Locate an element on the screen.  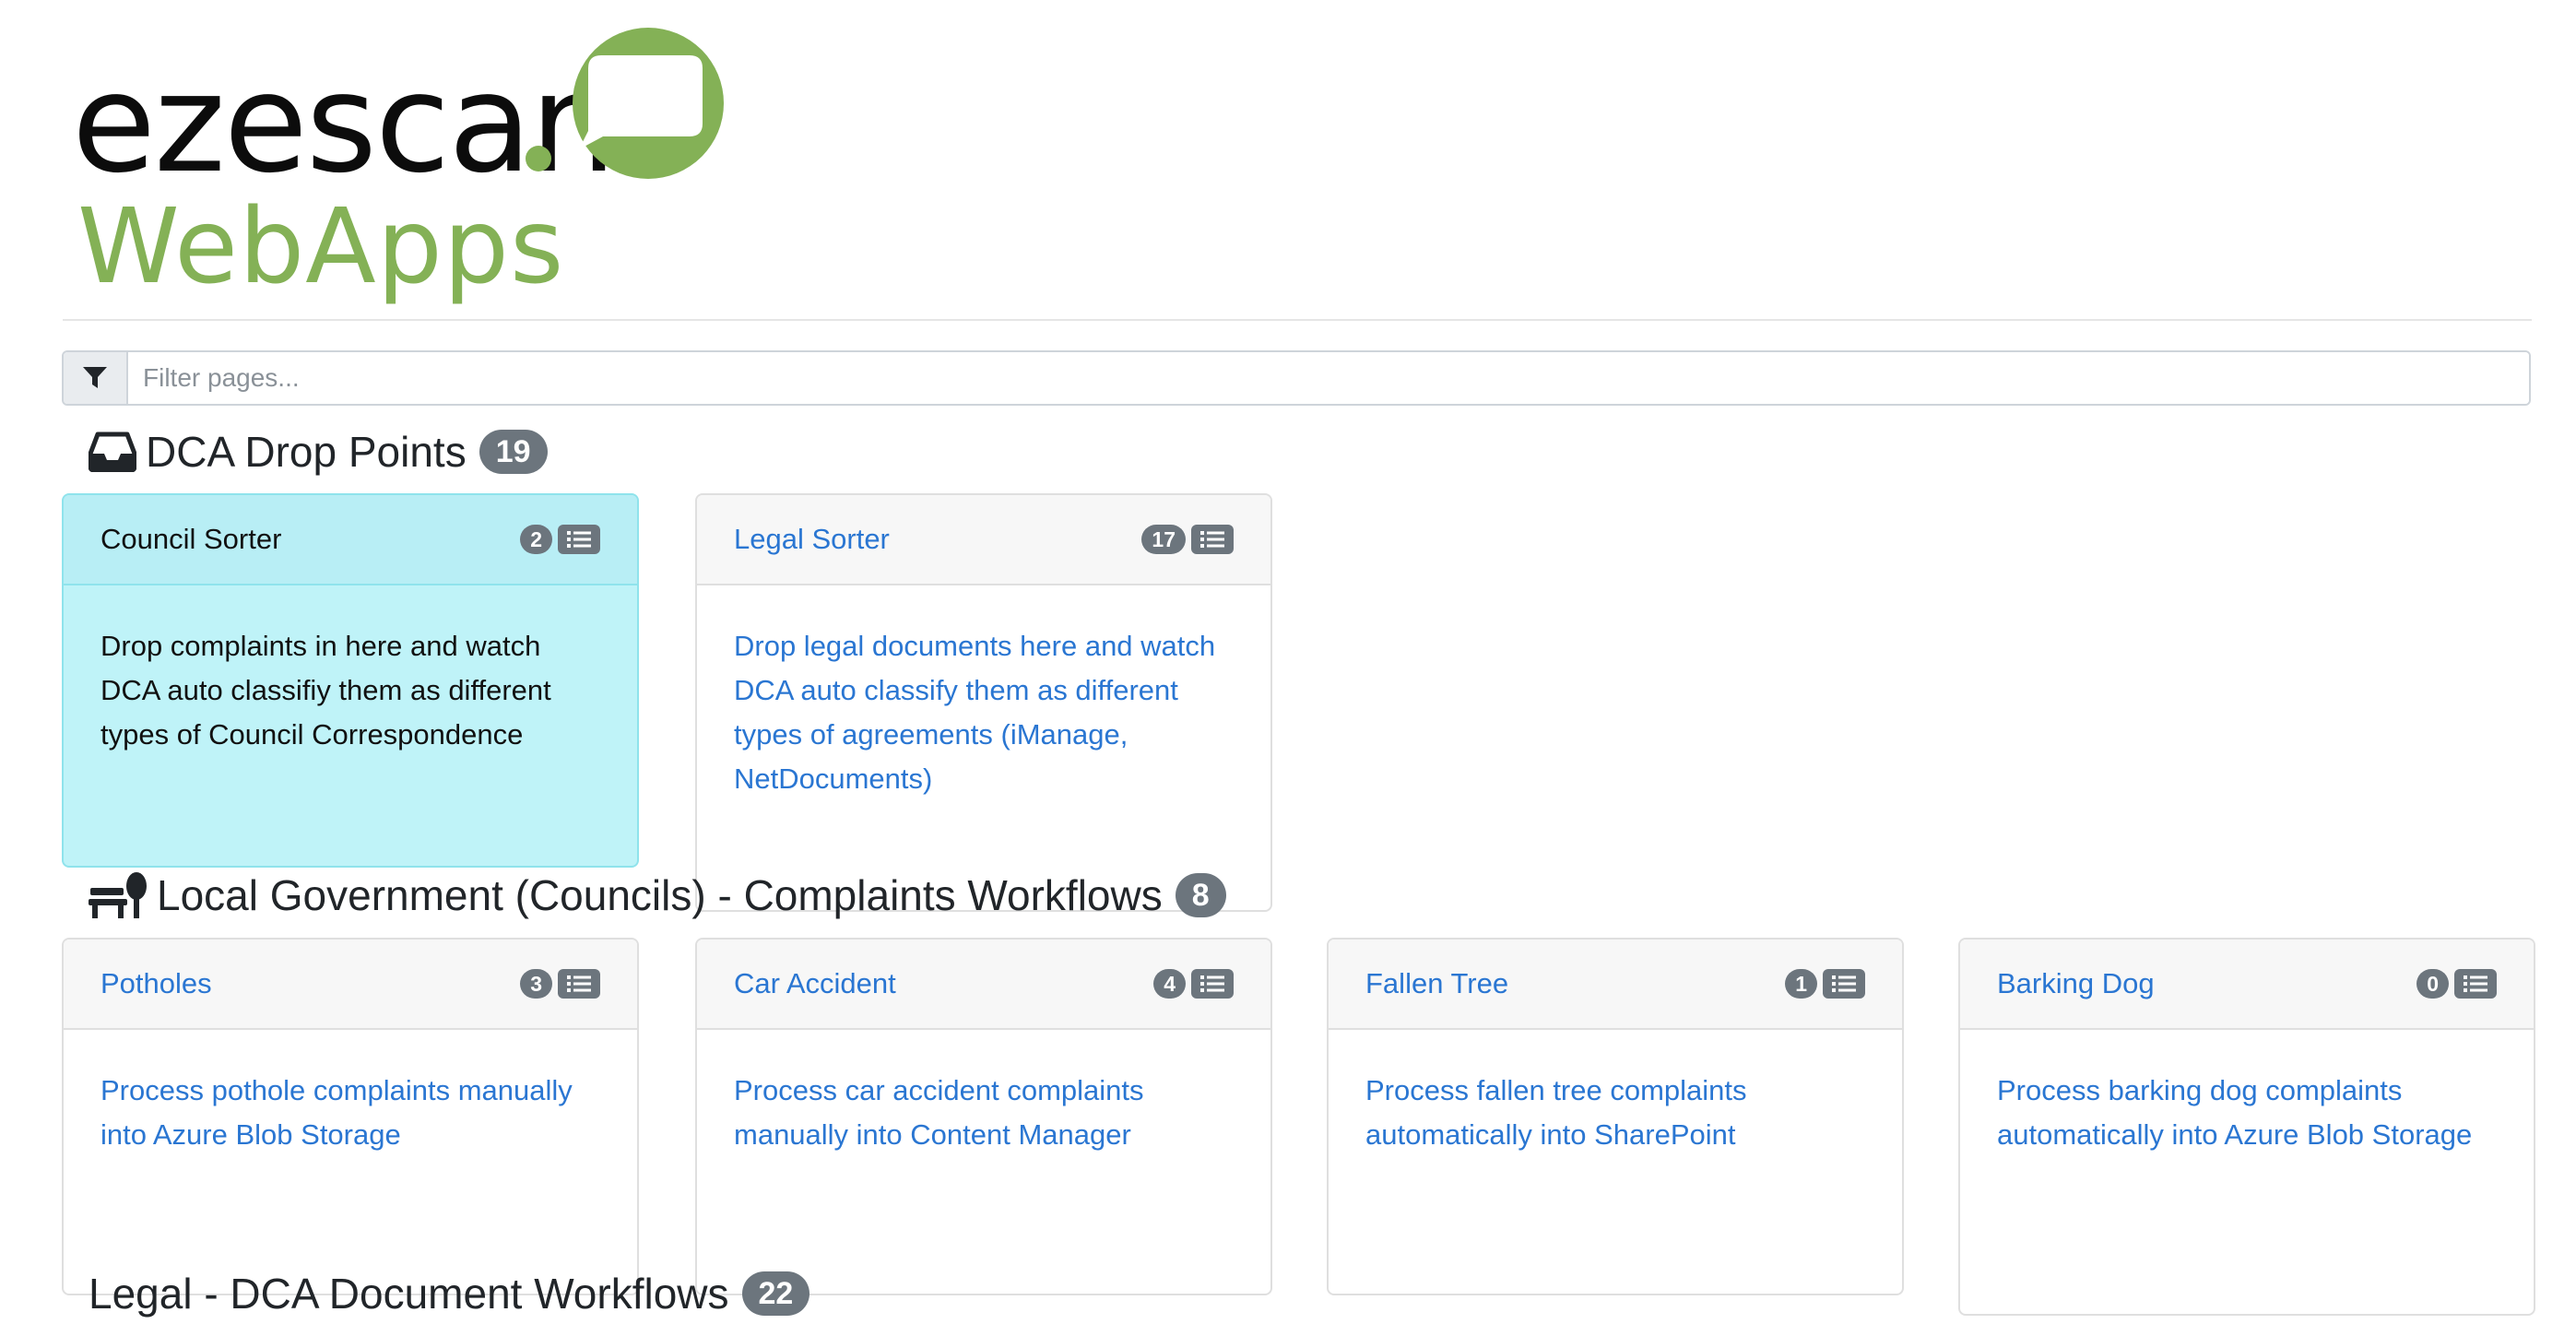
card-title: Fallen Tree is located at coordinates (1436, 983).